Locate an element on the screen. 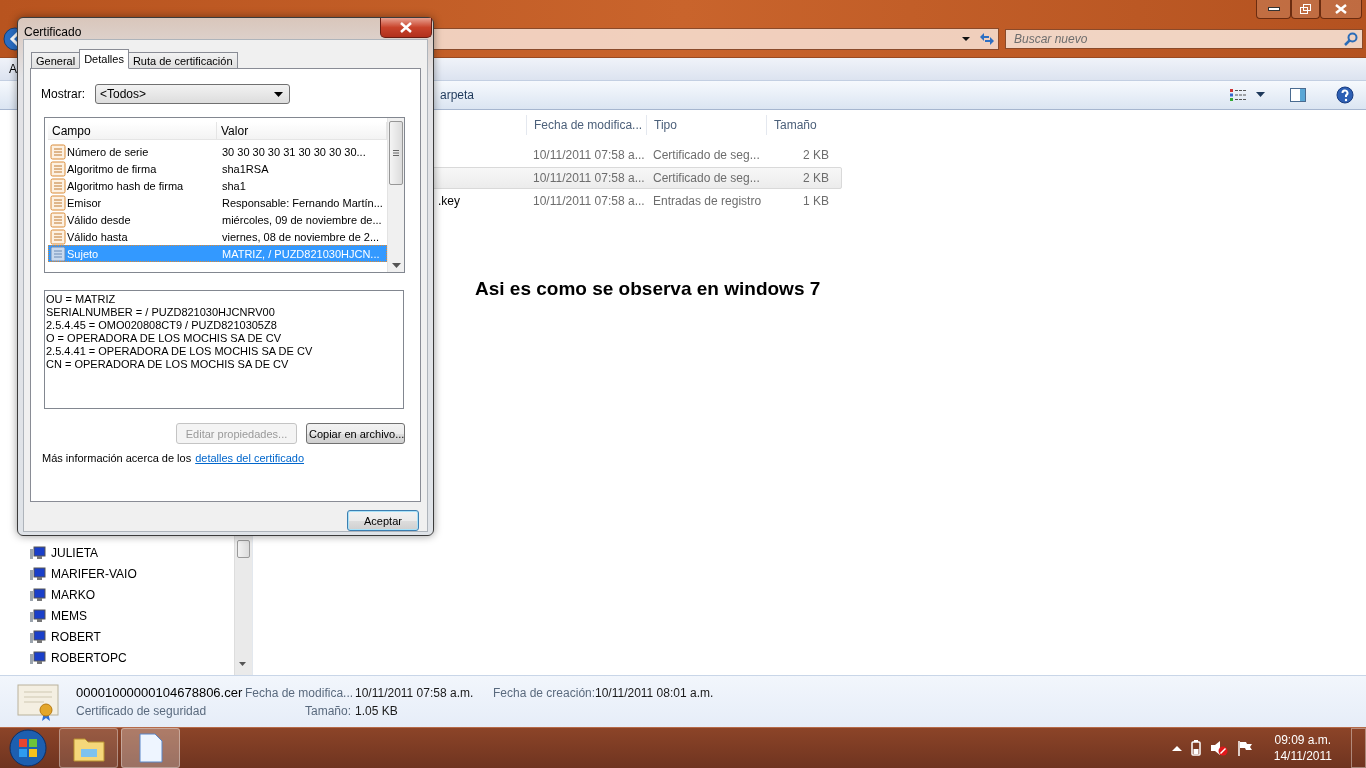  network-computer-item: JULIETA is located at coordinates (75, 552).